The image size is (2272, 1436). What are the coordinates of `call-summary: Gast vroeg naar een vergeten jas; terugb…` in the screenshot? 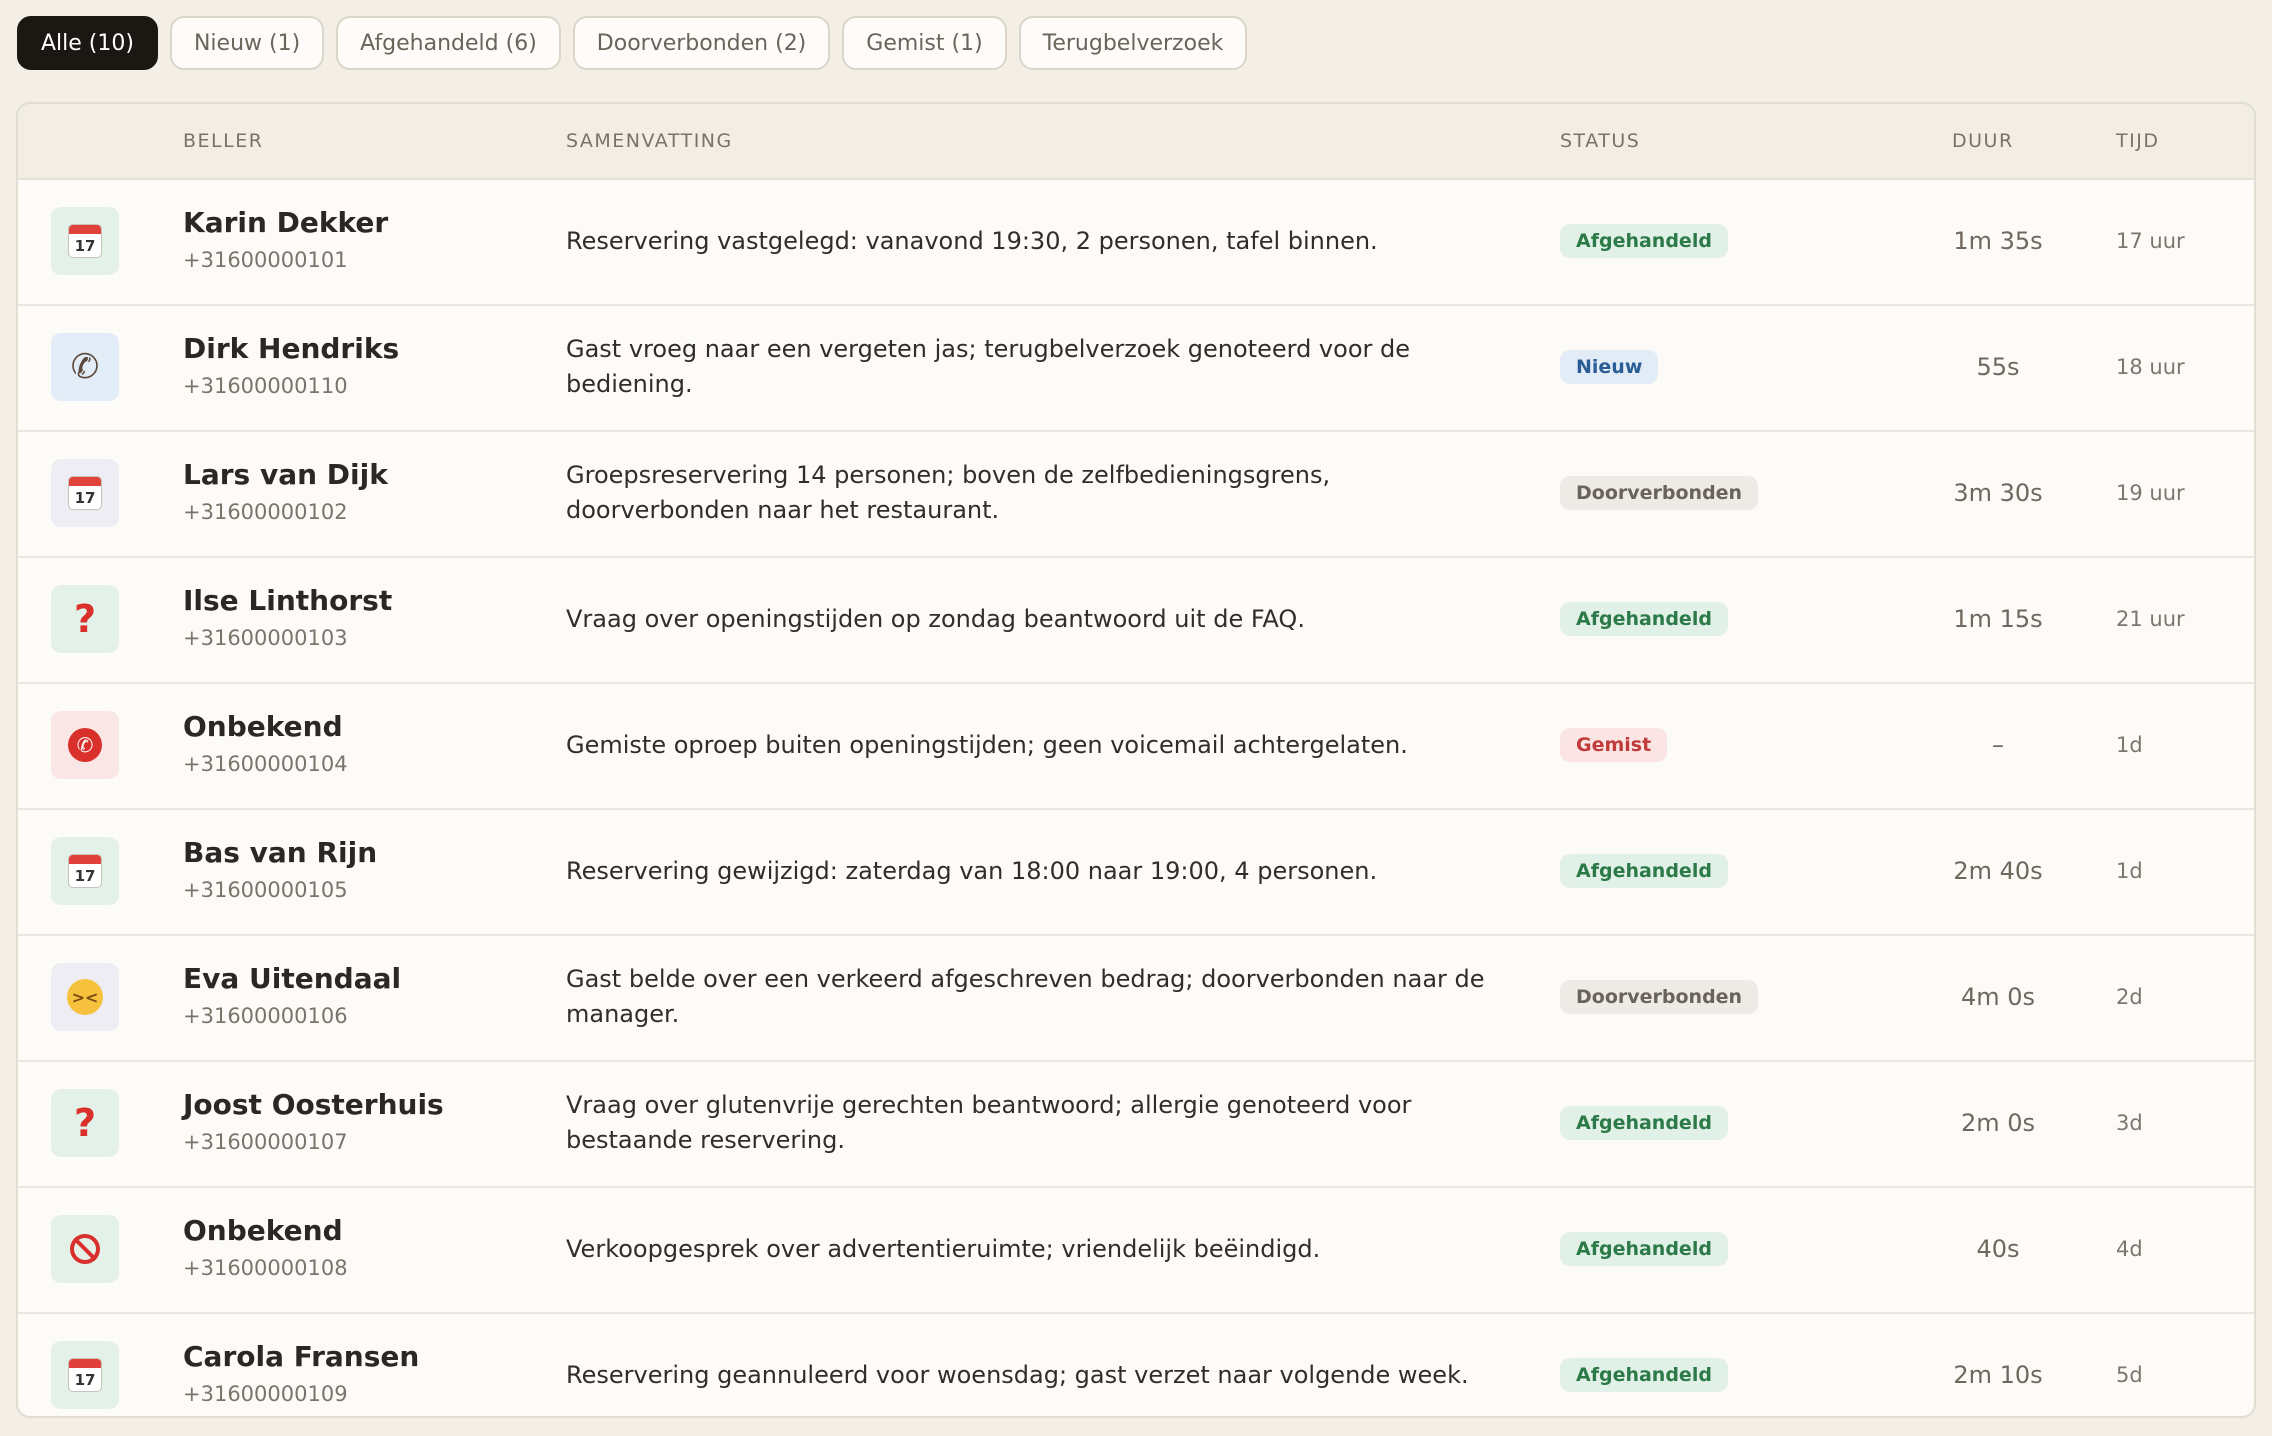 It's located at (988, 366).